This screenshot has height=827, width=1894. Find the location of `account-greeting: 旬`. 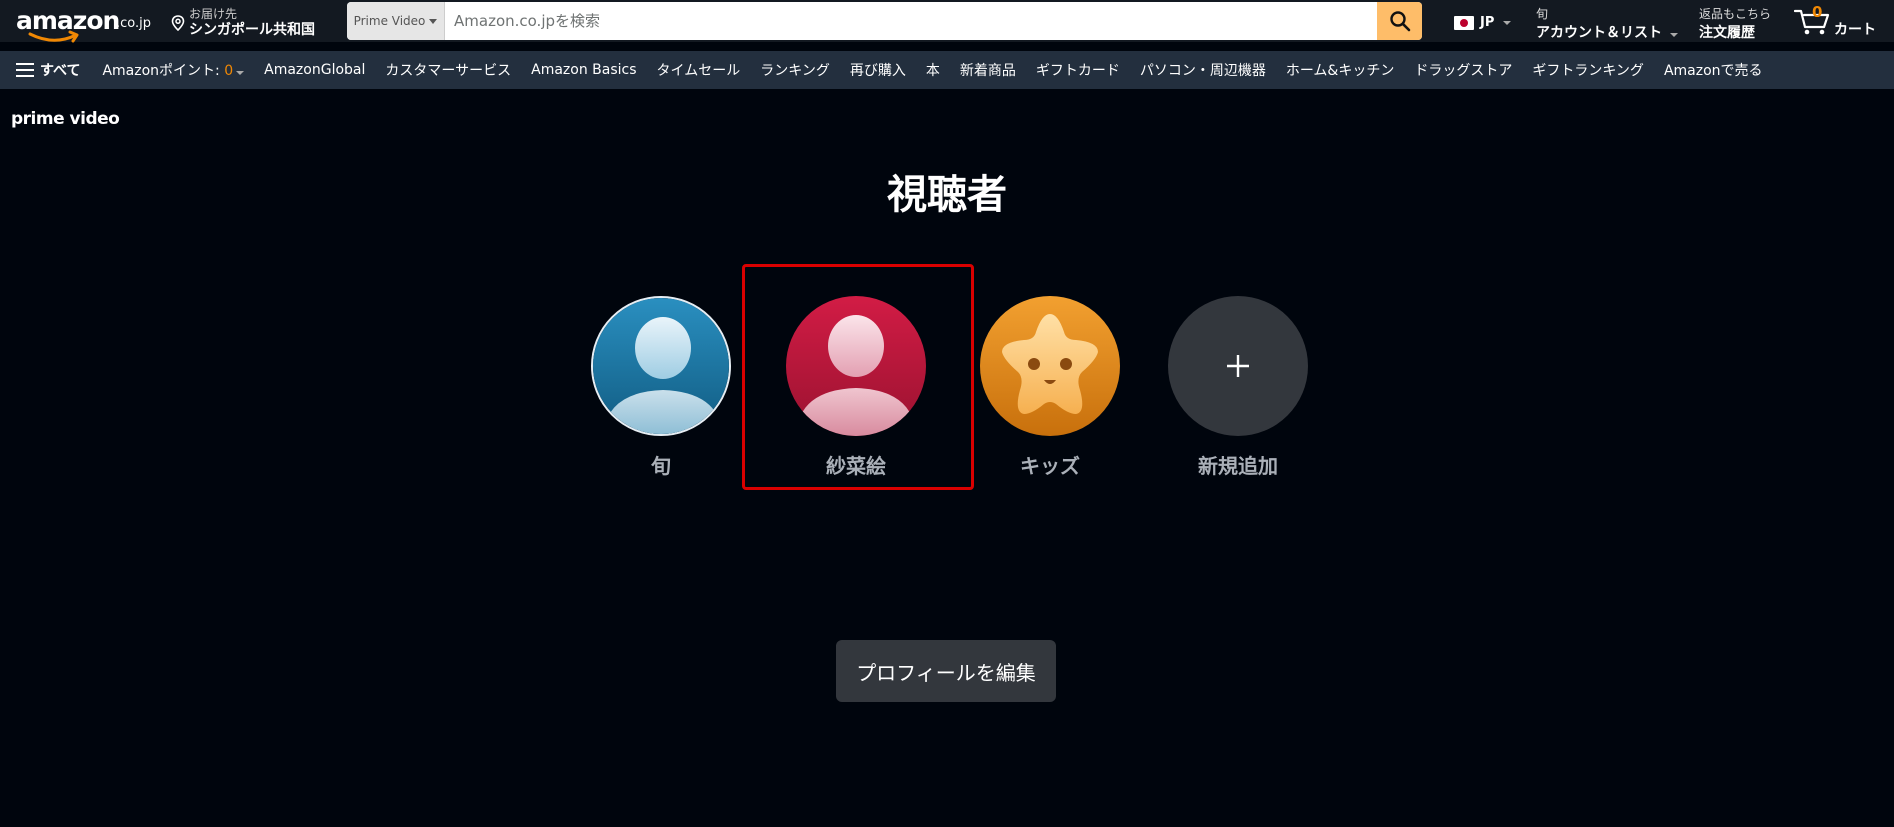

account-greeting: 旬 is located at coordinates (1542, 14).